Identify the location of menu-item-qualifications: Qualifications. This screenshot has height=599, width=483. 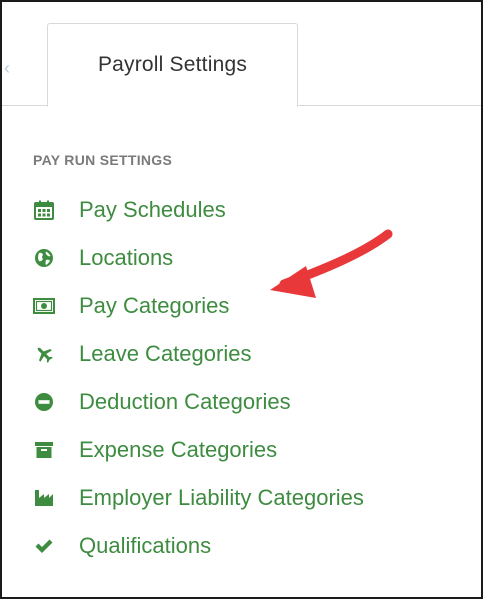
(198, 546).